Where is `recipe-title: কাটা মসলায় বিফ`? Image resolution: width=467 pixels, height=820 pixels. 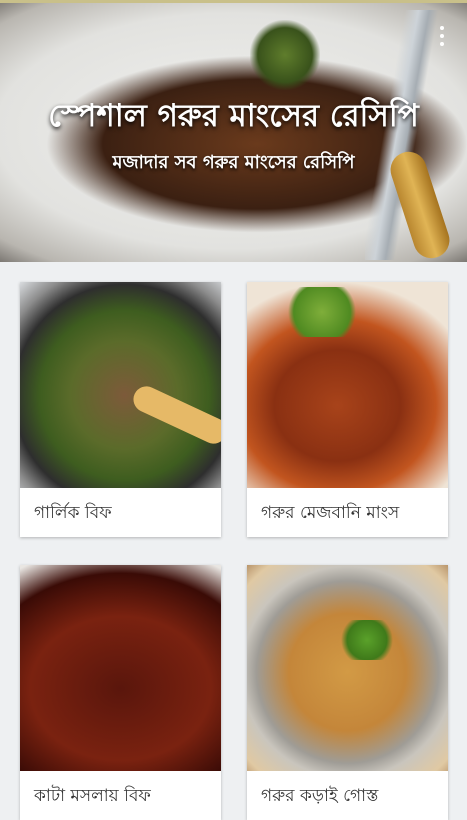 recipe-title: কাটা মসলায় বিফ is located at coordinates (92, 796).